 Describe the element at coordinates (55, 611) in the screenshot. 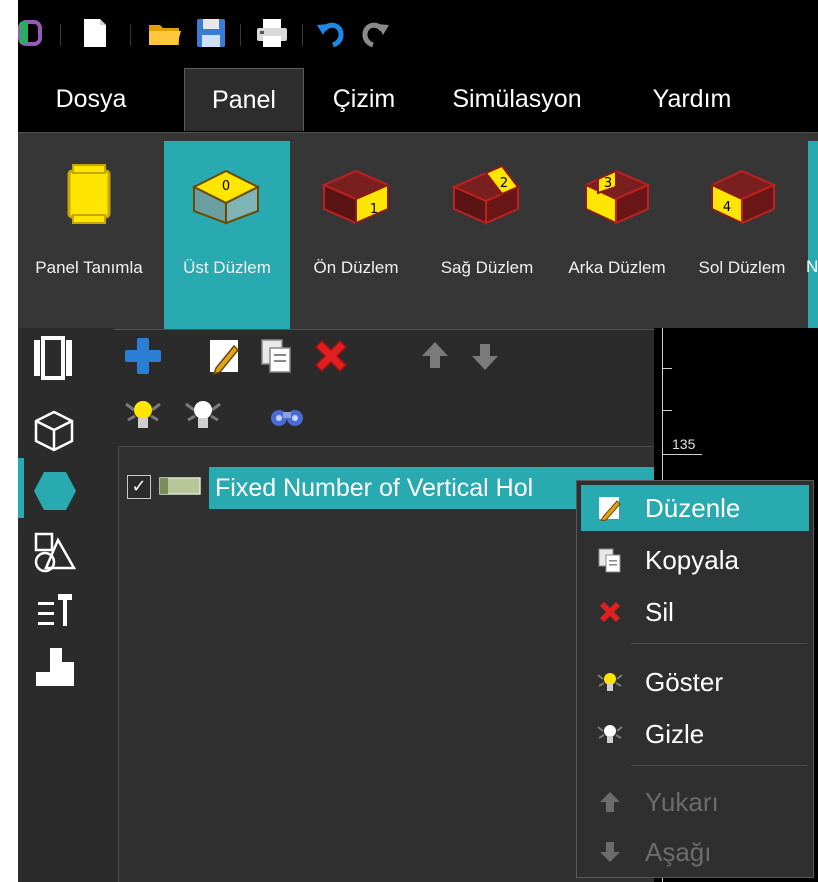

I see `tool-list-icon` at that location.